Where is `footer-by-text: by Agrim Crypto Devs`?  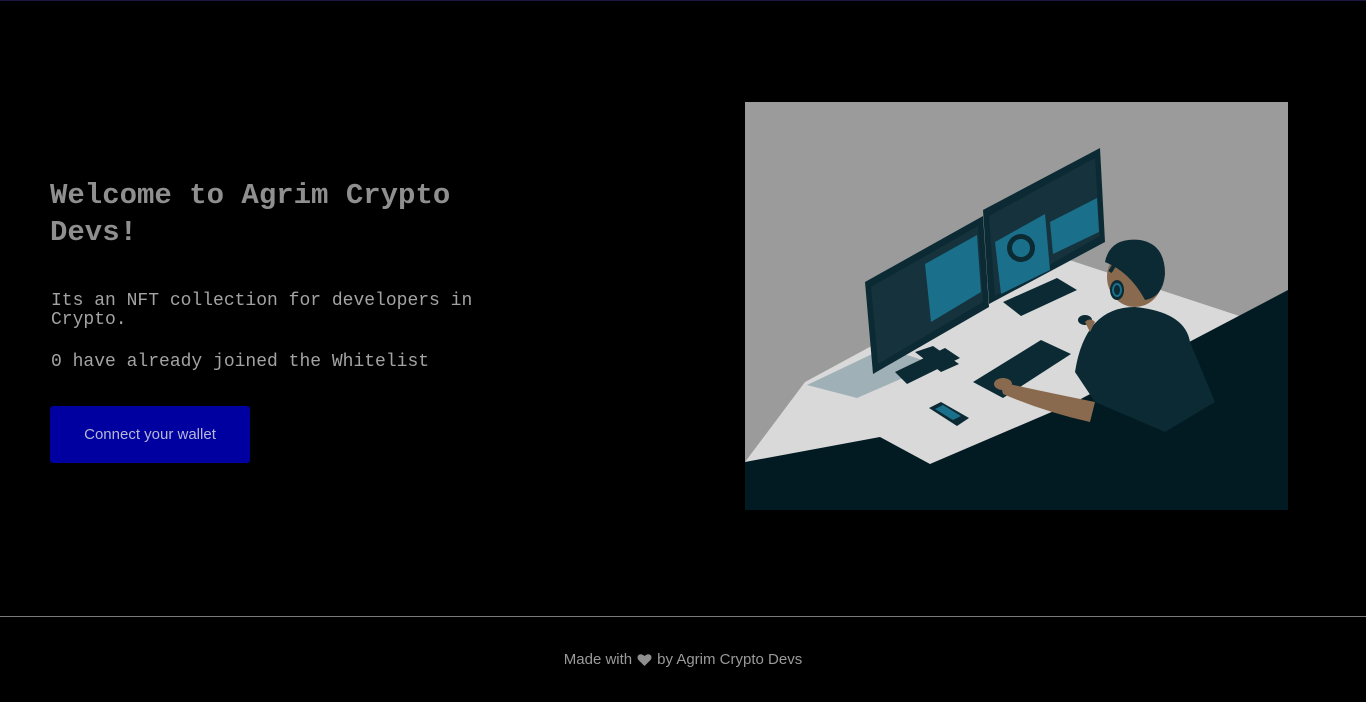
footer-by-text: by Agrim Crypto Devs is located at coordinates (730, 659).